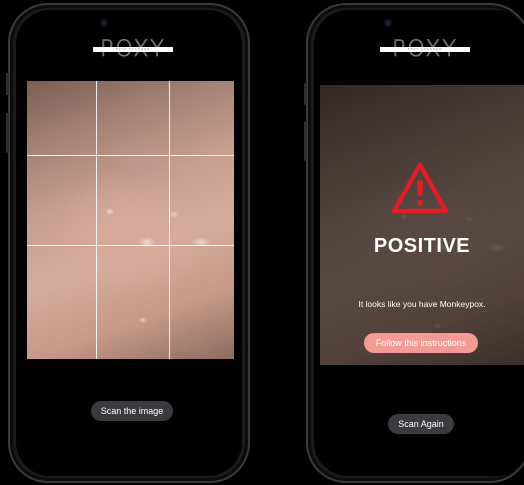 This screenshot has height=485, width=524. Describe the element at coordinates (421, 343) in the screenshot. I see `follow-instructions-button: Follow this instructions` at that location.